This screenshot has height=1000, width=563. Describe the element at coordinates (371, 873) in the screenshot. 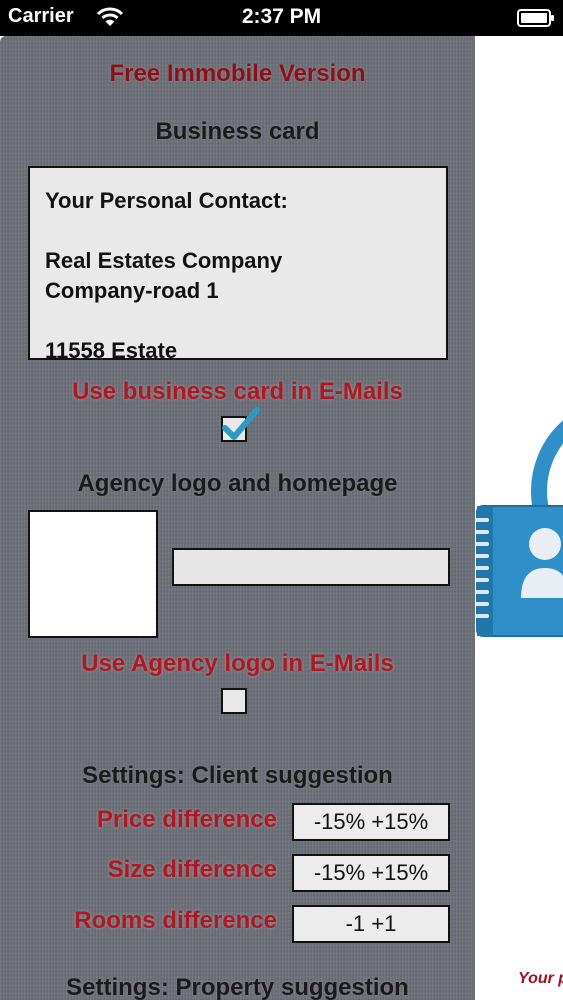

I see `size-difference-field: -15% +15%` at that location.